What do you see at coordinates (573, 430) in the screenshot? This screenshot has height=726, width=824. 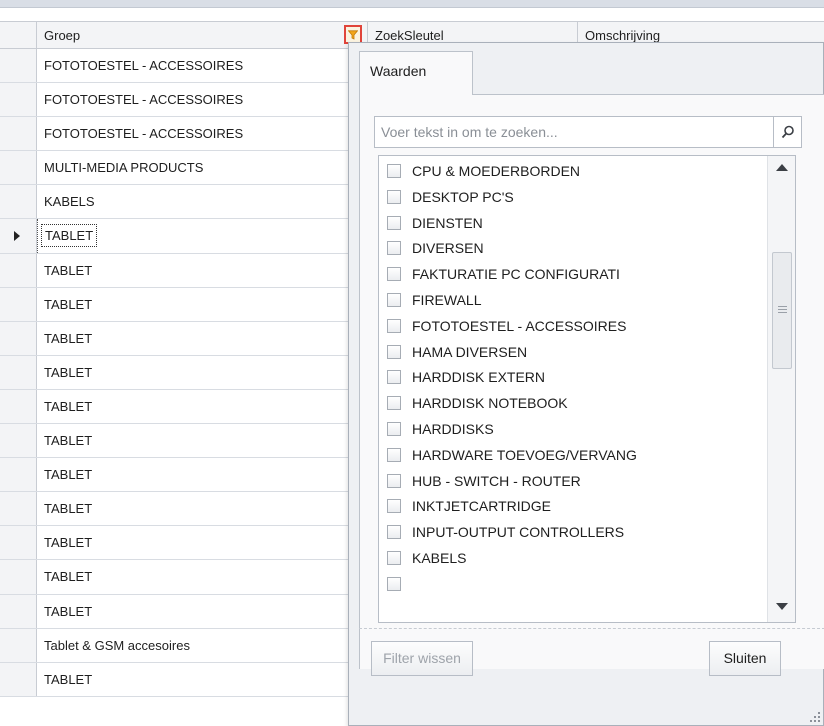 I see `list-item: HARDDISKS` at bounding box center [573, 430].